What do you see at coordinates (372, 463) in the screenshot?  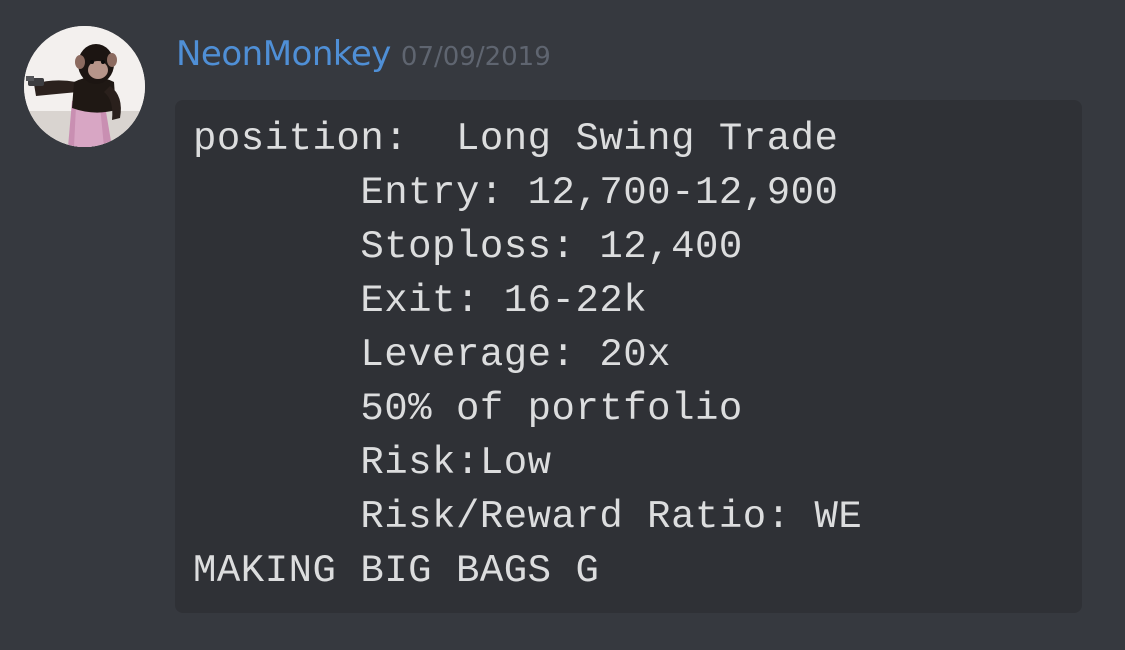 I see `code-line: Risk:Low` at bounding box center [372, 463].